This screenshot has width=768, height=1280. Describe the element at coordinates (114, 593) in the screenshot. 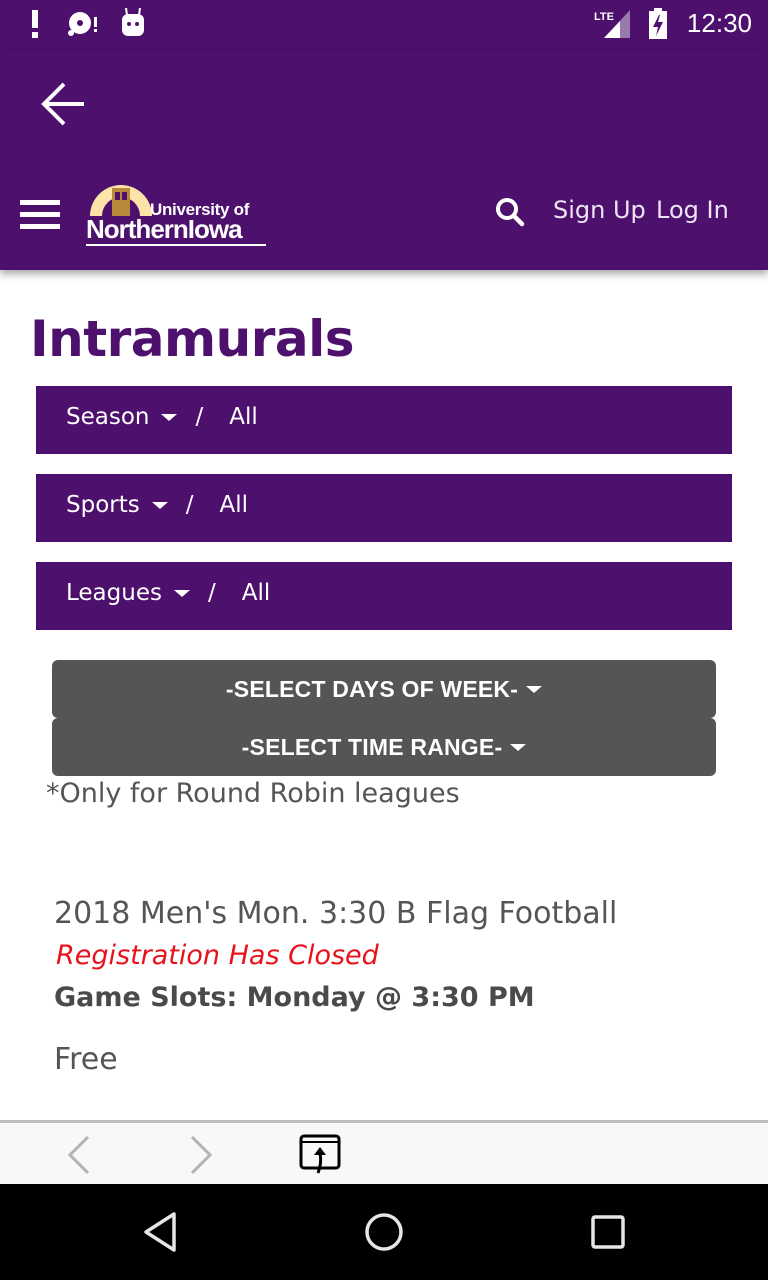

I see `filter-label: Leagues` at that location.